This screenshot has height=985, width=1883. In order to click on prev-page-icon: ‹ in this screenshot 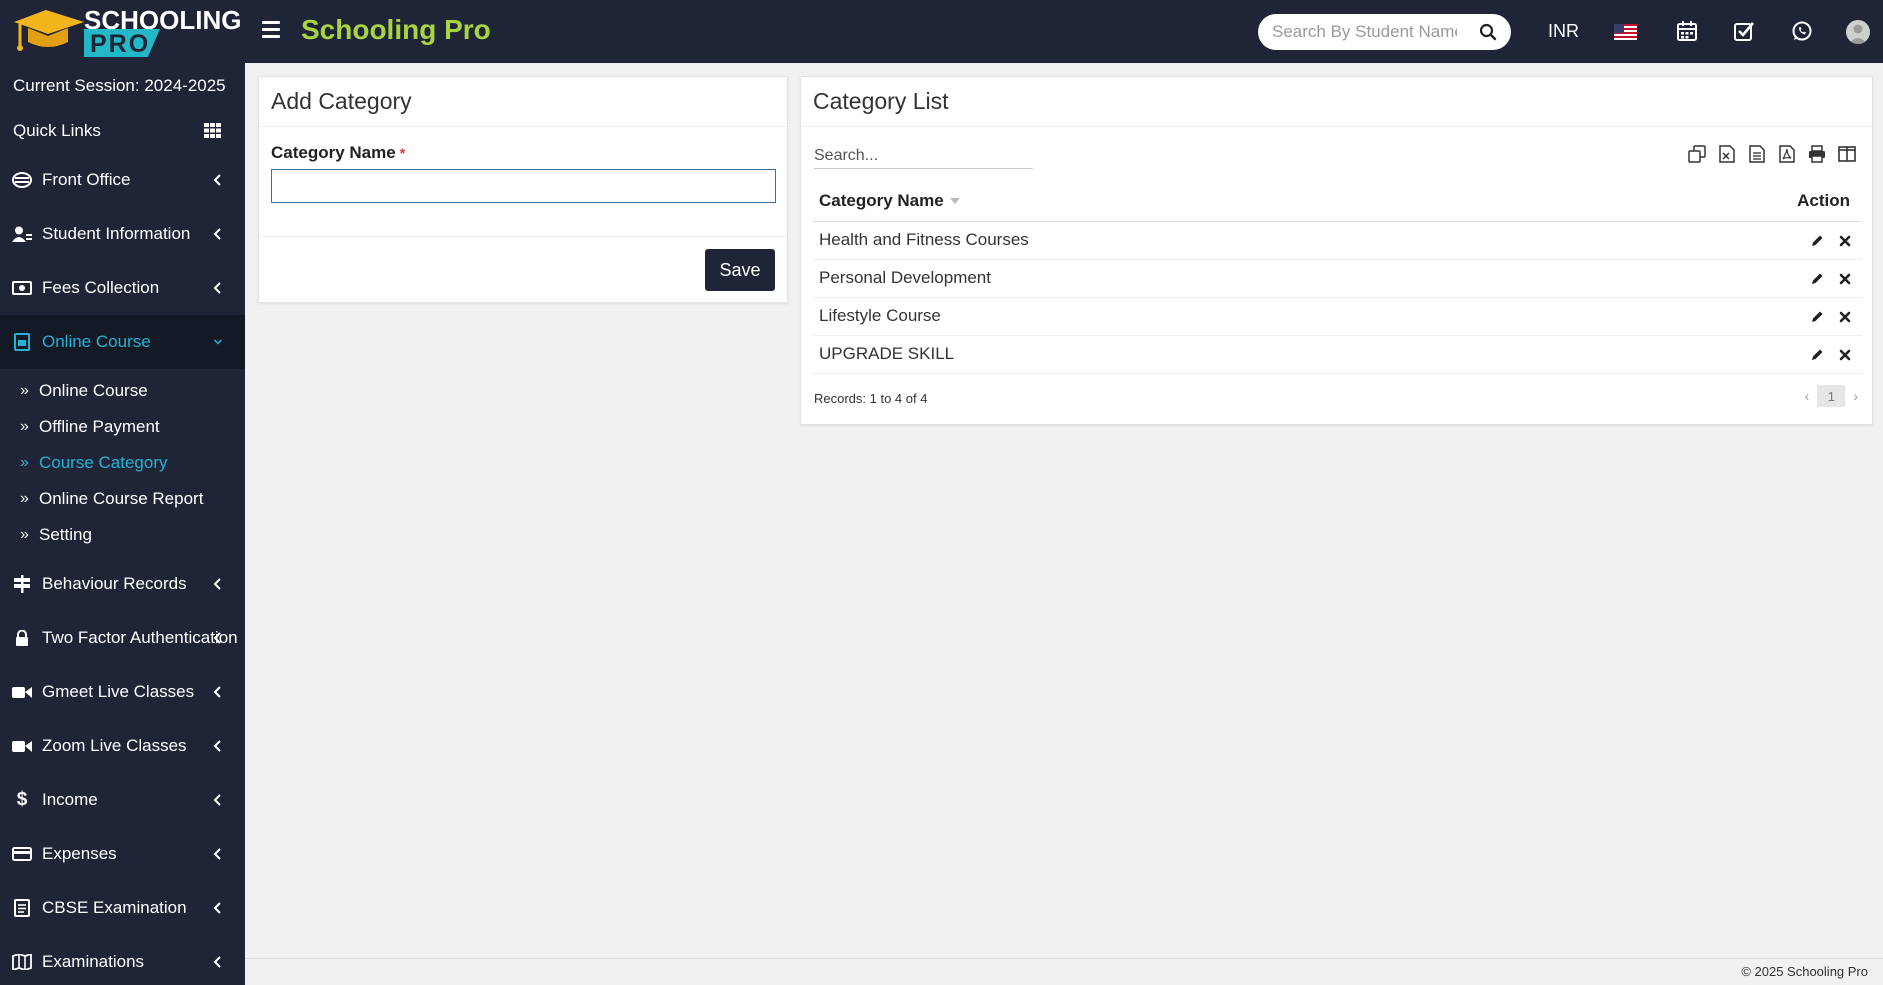, I will do `click(1807, 396)`.